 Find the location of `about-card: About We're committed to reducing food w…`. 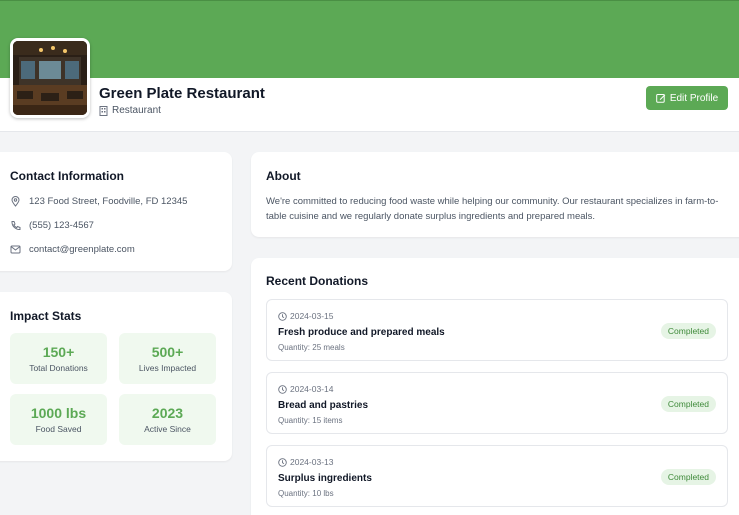

about-card: About We're committed to reducing food w… is located at coordinates (495, 194).